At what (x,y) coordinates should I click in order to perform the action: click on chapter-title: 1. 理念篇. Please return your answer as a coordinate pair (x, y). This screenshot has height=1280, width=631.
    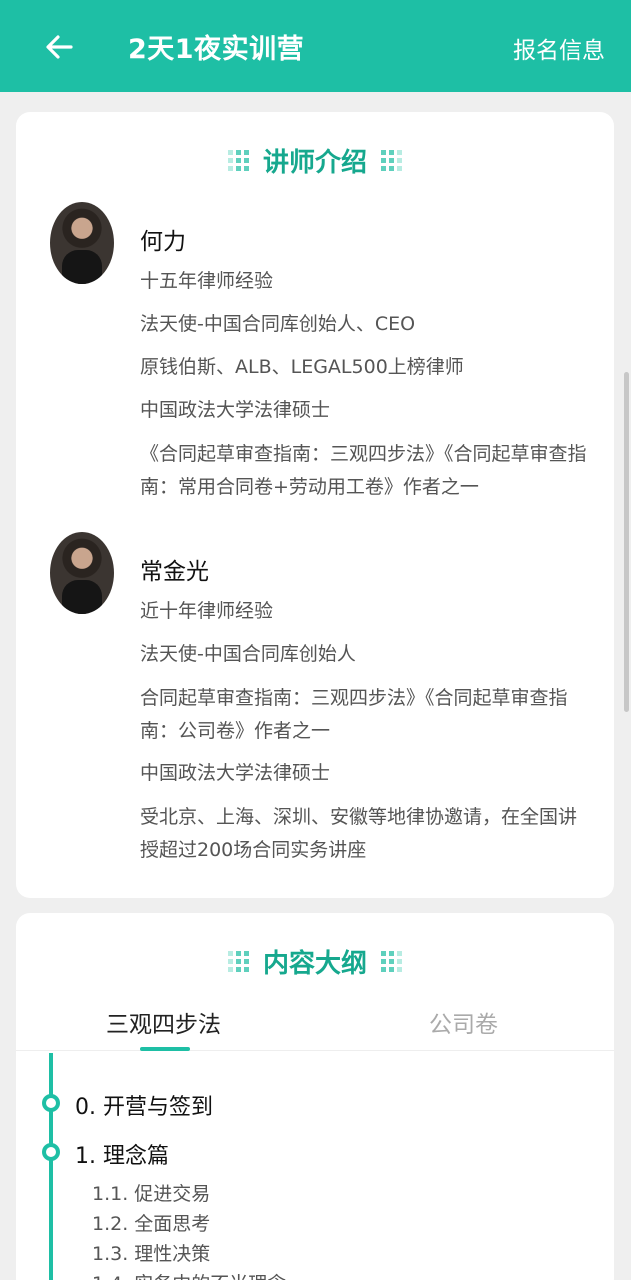
    Looking at the image, I should click on (122, 1154).